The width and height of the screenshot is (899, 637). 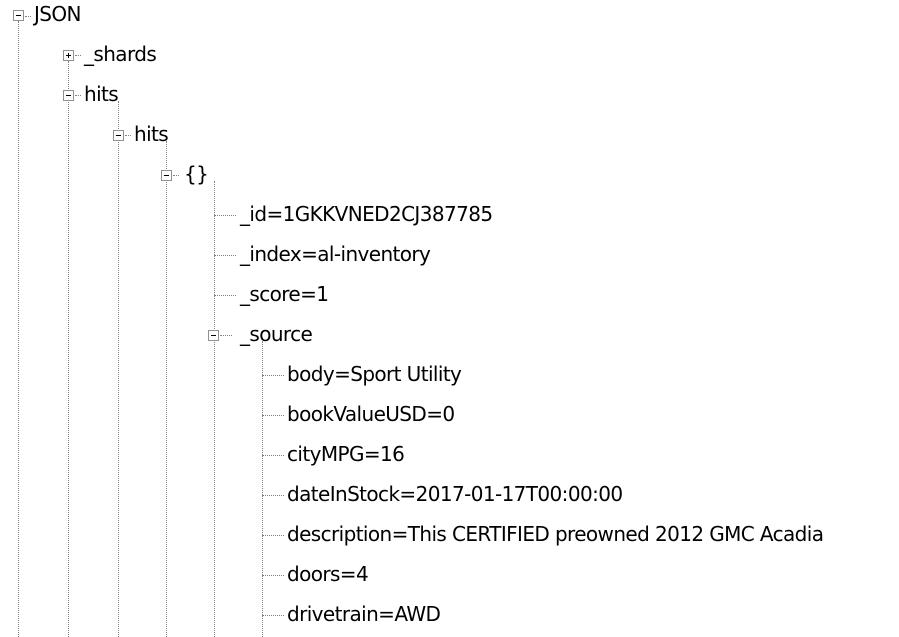 What do you see at coordinates (366, 214) in the screenshot?
I see `tree-node-label: _id=1GKKVNED2CJ387785` at bounding box center [366, 214].